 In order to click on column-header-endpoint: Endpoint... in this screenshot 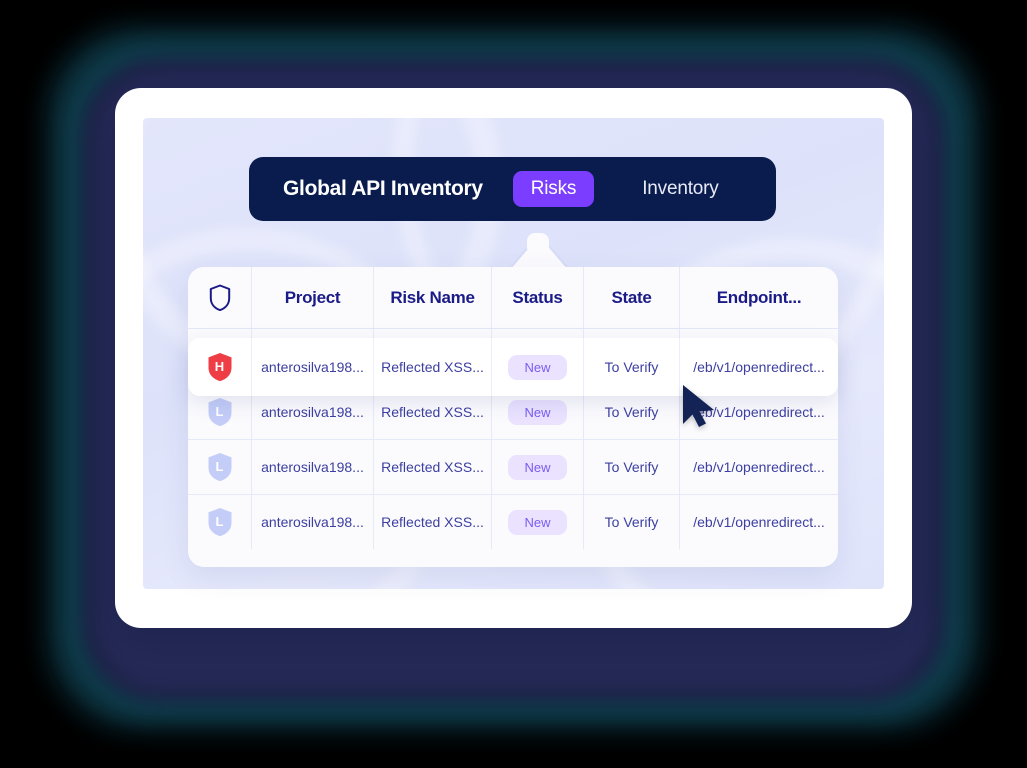, I will do `click(759, 297)`.